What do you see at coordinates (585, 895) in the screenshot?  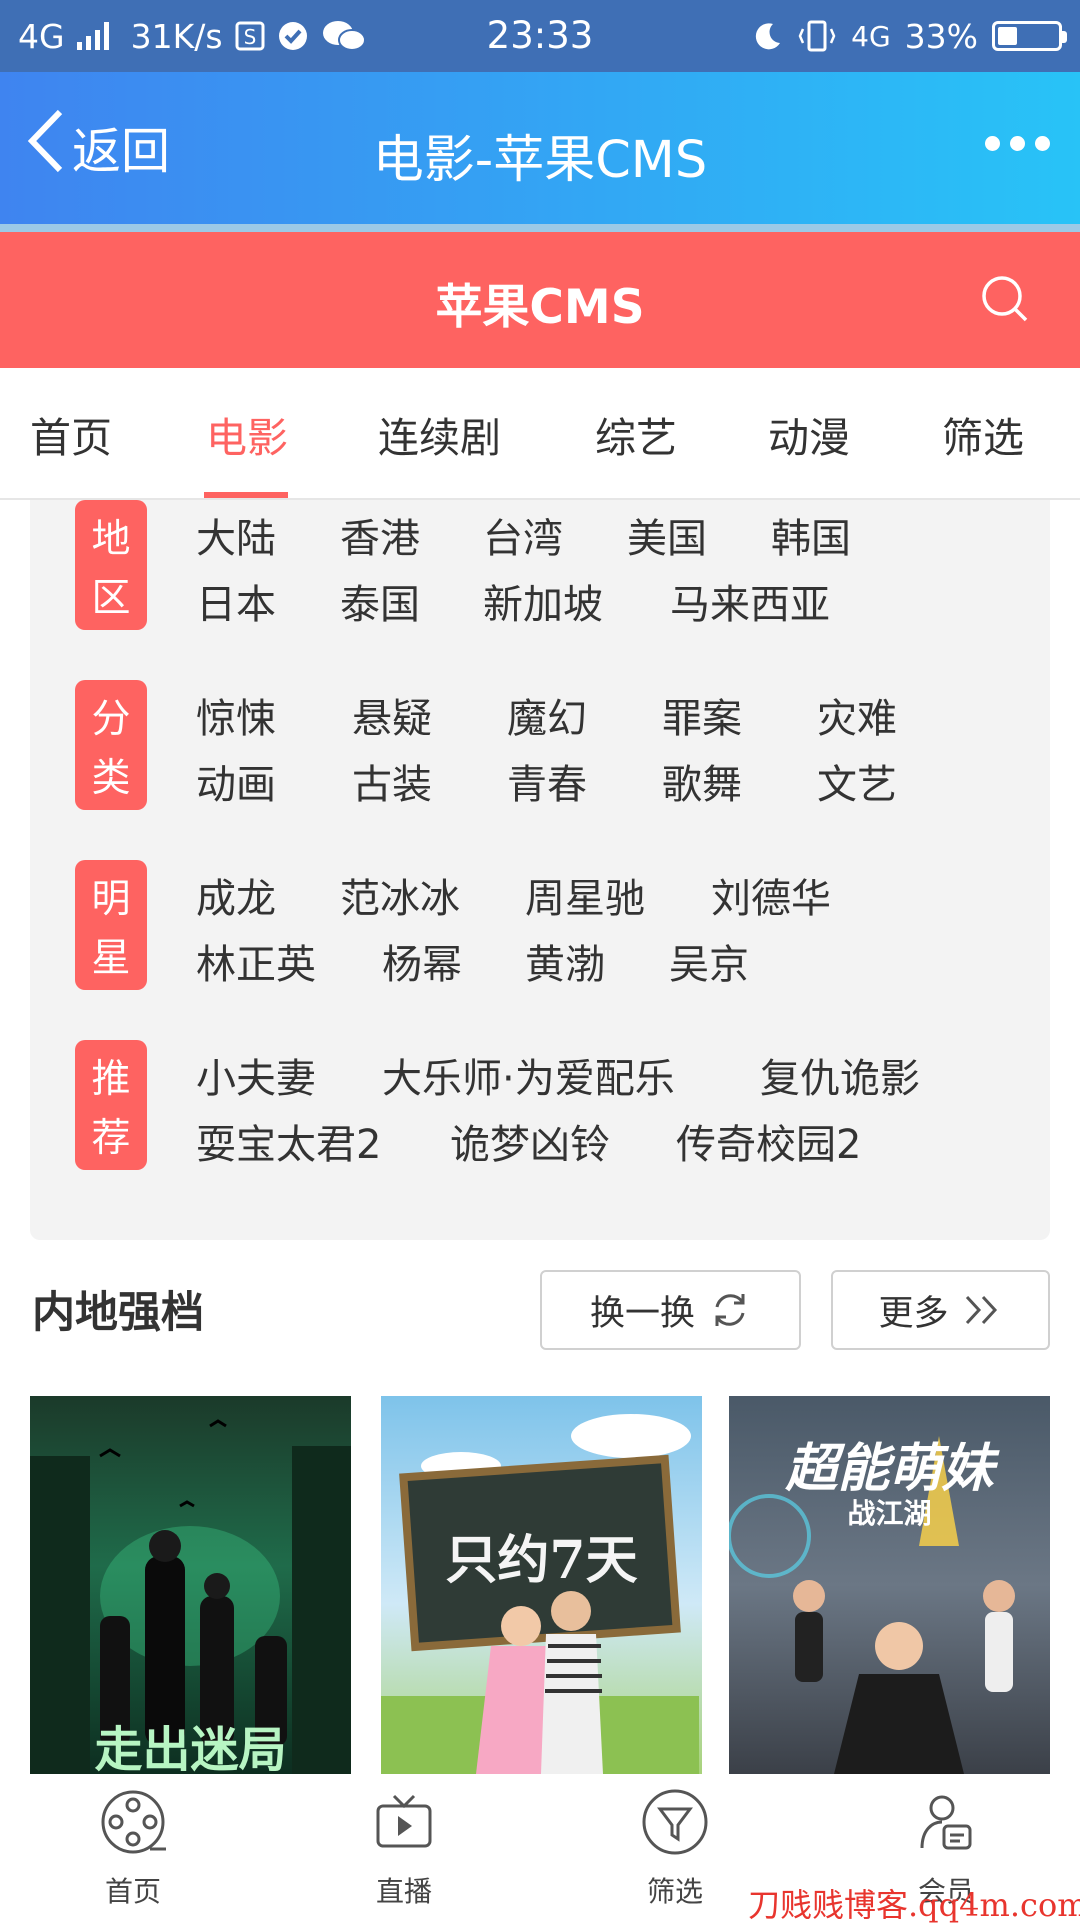 I see `filter-option: 周星驰` at bounding box center [585, 895].